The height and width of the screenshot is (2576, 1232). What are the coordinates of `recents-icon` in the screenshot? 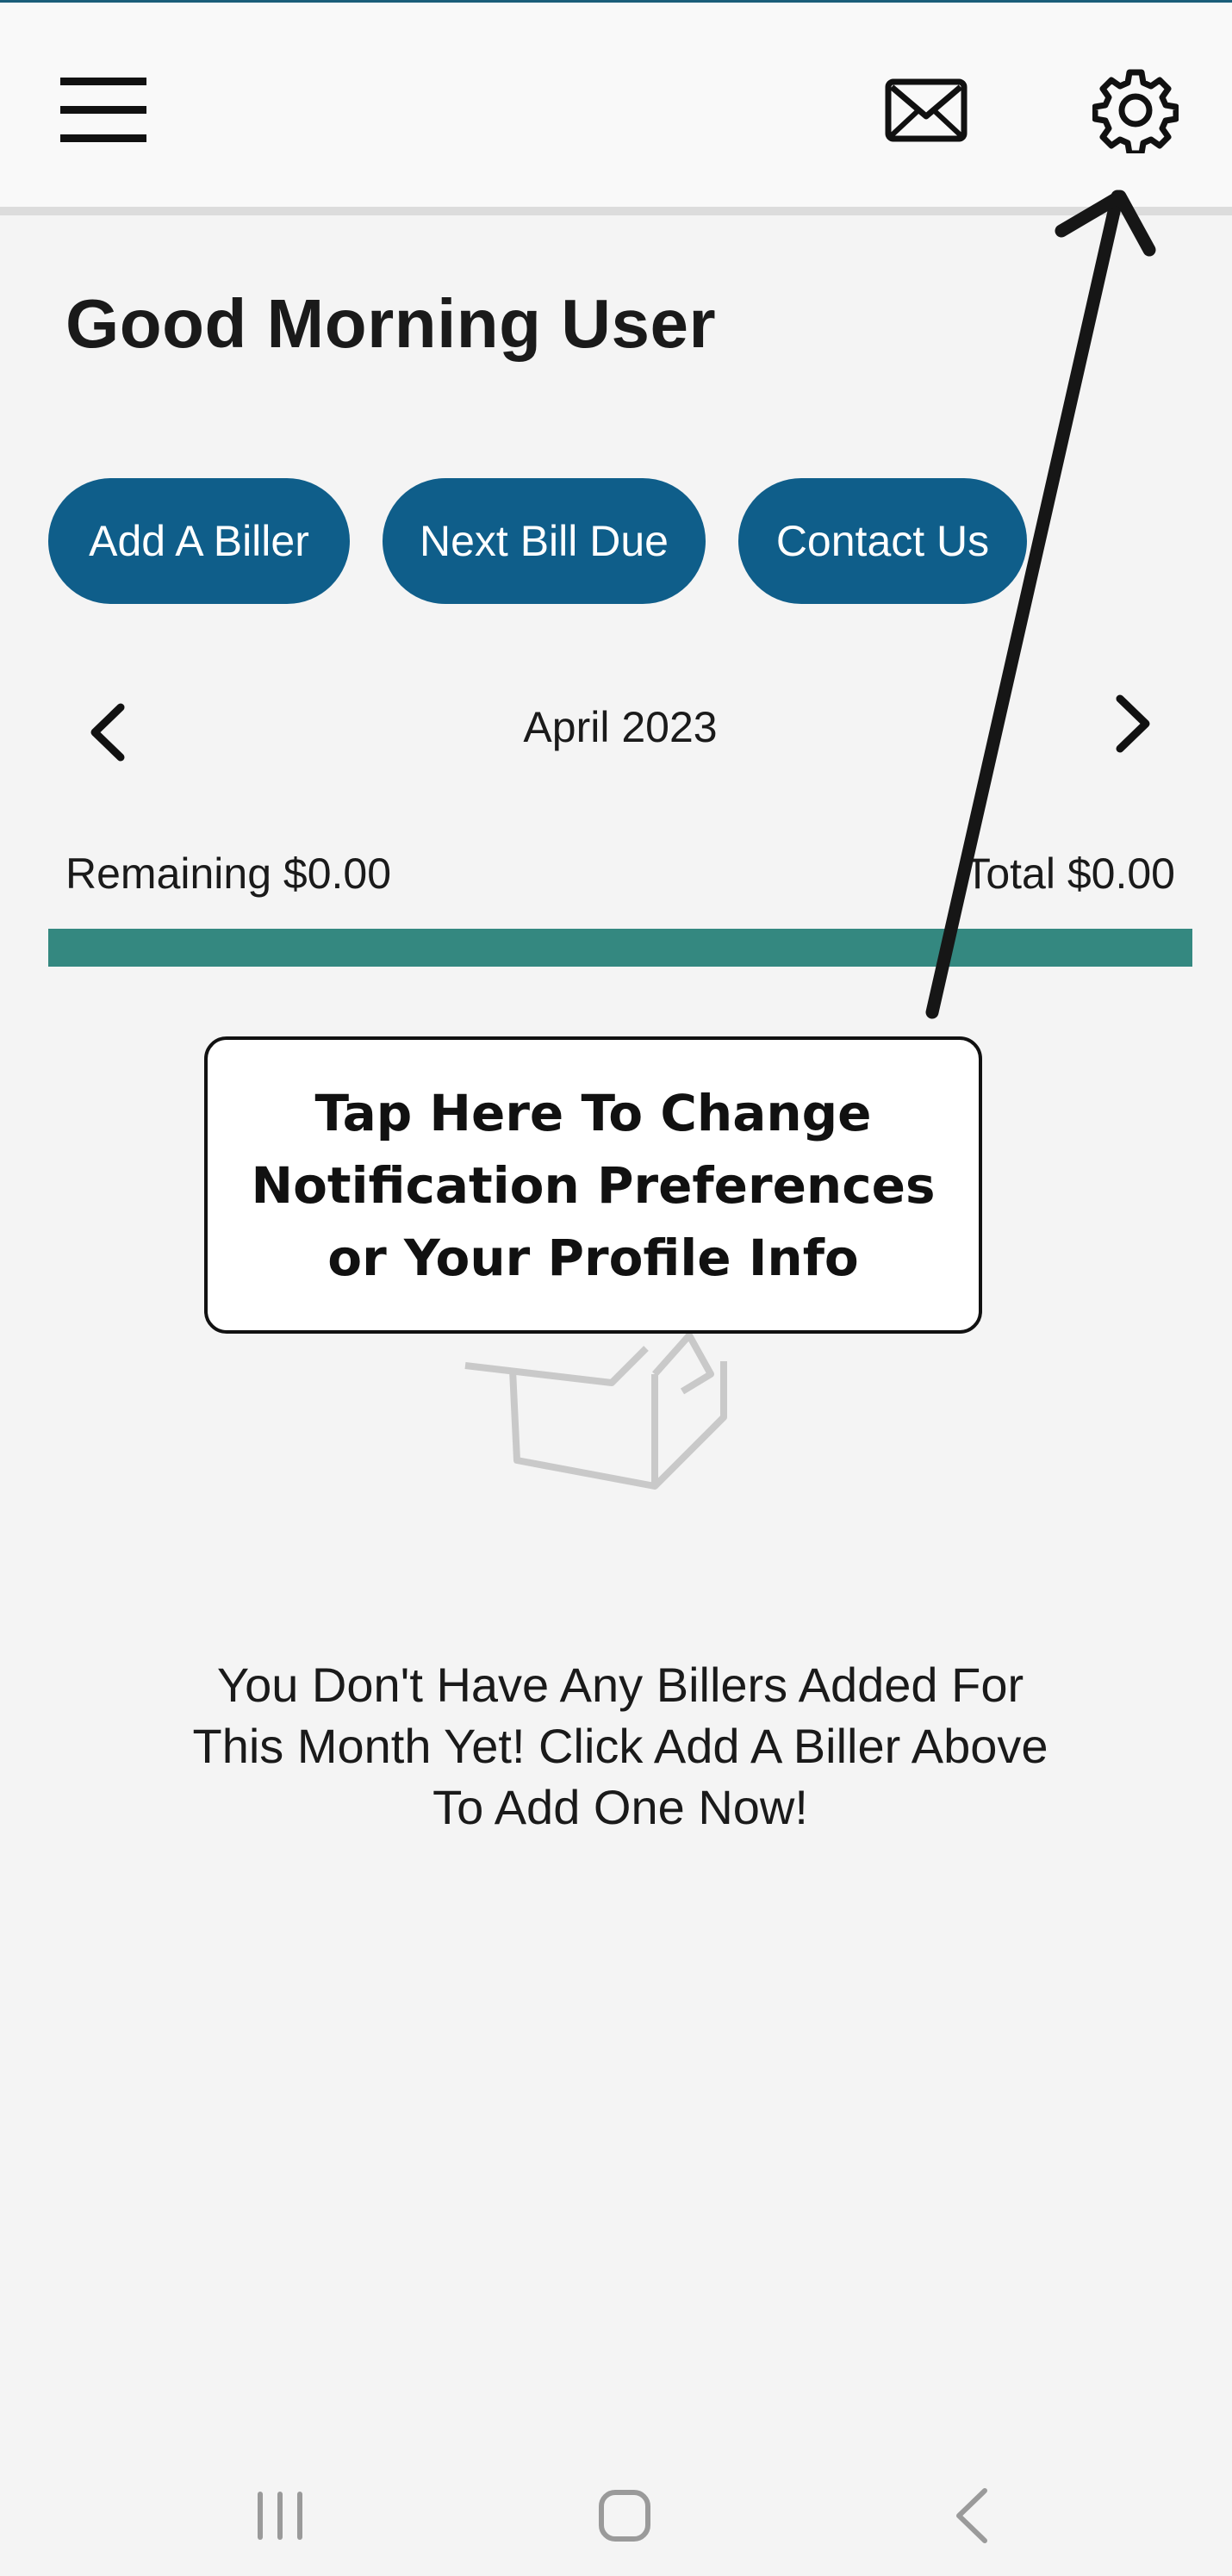 It's located at (280, 2516).